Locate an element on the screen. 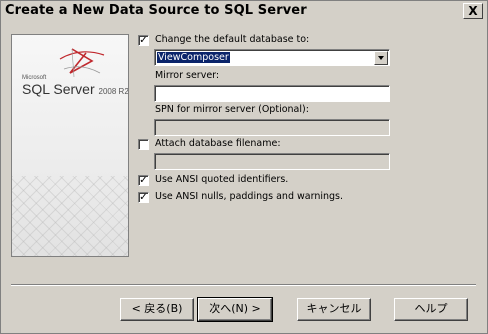  product-version: 2008 R2 is located at coordinates (113, 91).